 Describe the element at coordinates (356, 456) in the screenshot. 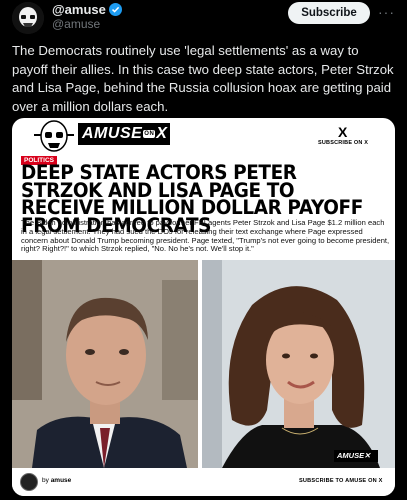

I see `amuse-watermark-badge: AMUSE✕` at that location.